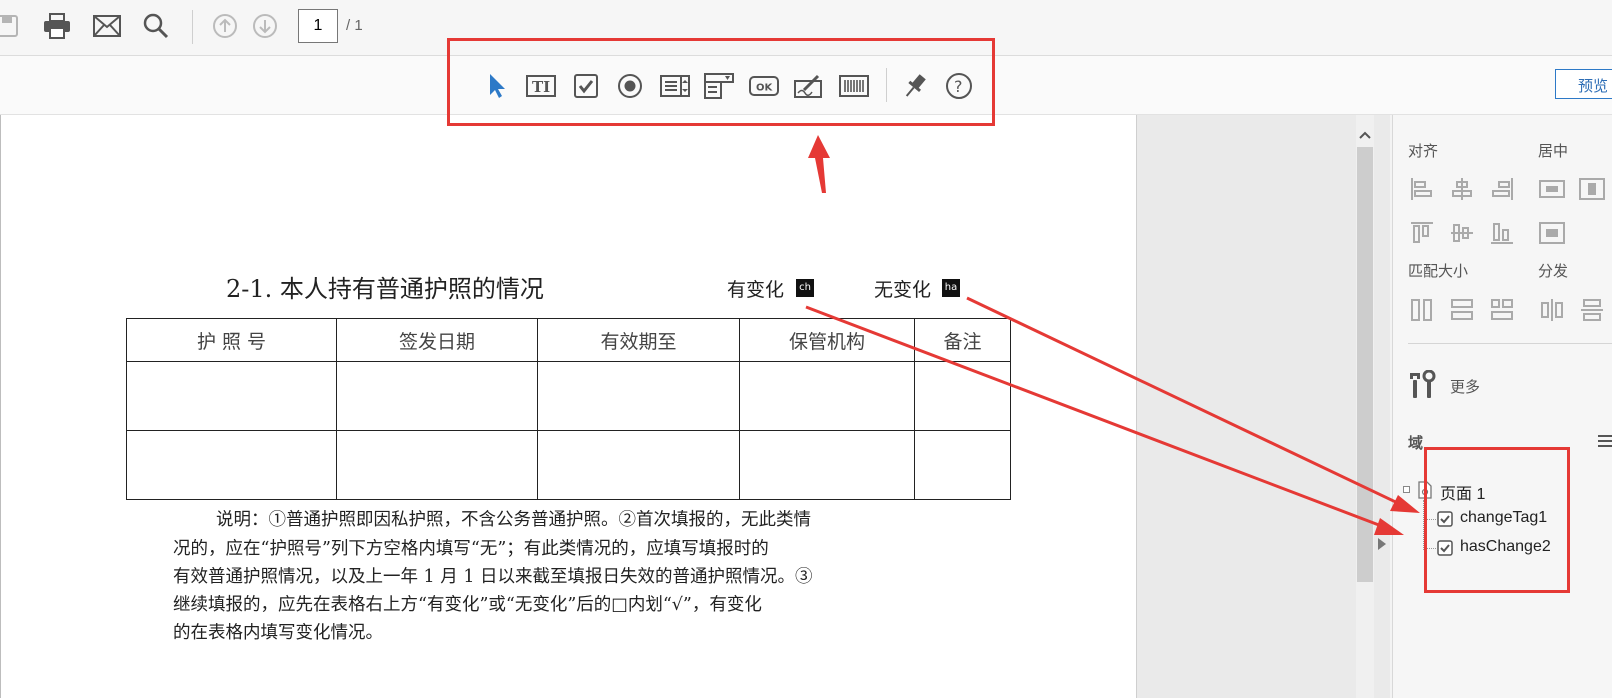 Image resolution: width=1612 pixels, height=698 pixels. What do you see at coordinates (962, 340) in the screenshot?
I see `table-header: 备注` at bounding box center [962, 340].